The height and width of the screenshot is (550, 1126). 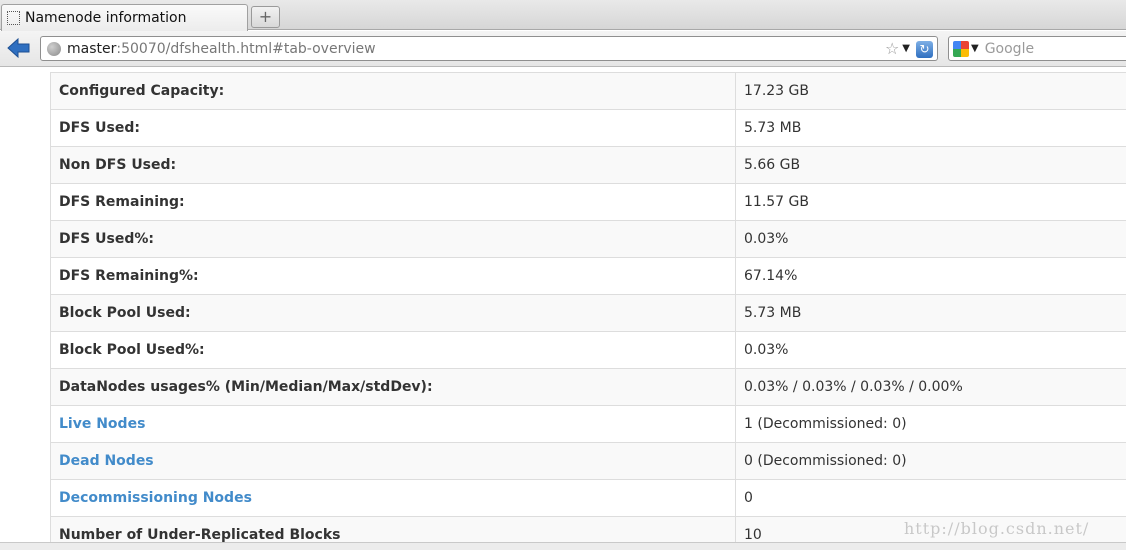 What do you see at coordinates (906, 49) in the screenshot?
I see `chevron-down-icon: ▼` at bounding box center [906, 49].